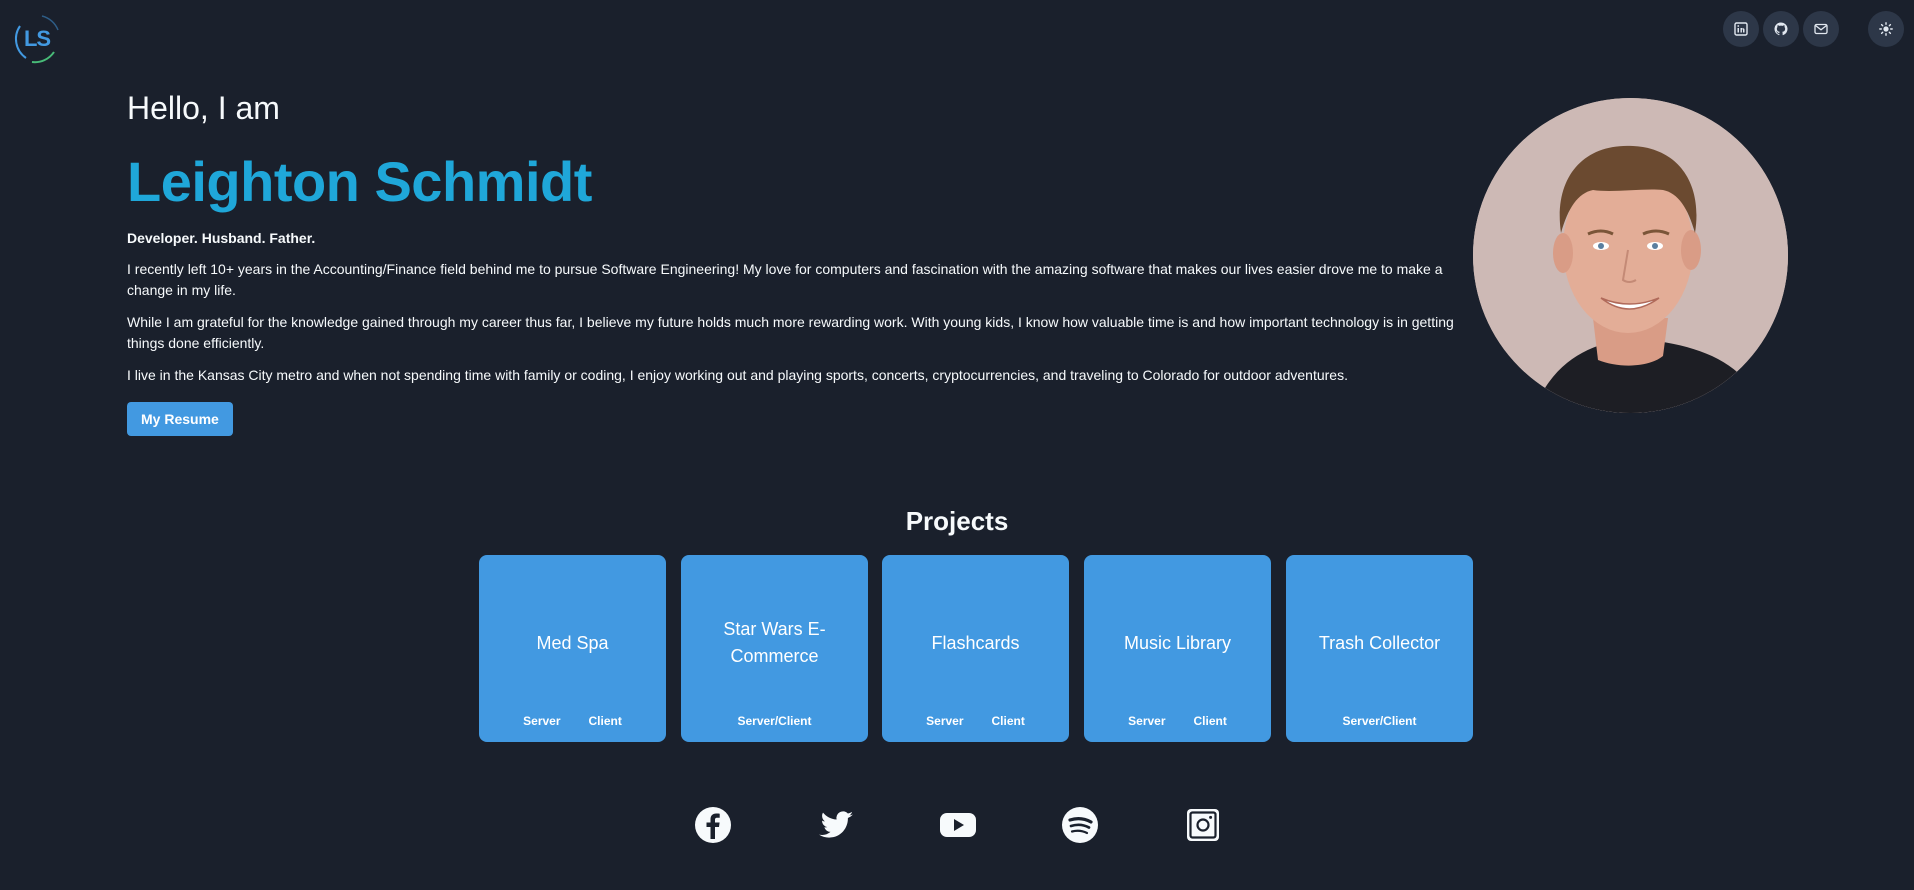 This screenshot has height=890, width=1914. What do you see at coordinates (975, 642) in the screenshot?
I see `project-title: Flashcards` at bounding box center [975, 642].